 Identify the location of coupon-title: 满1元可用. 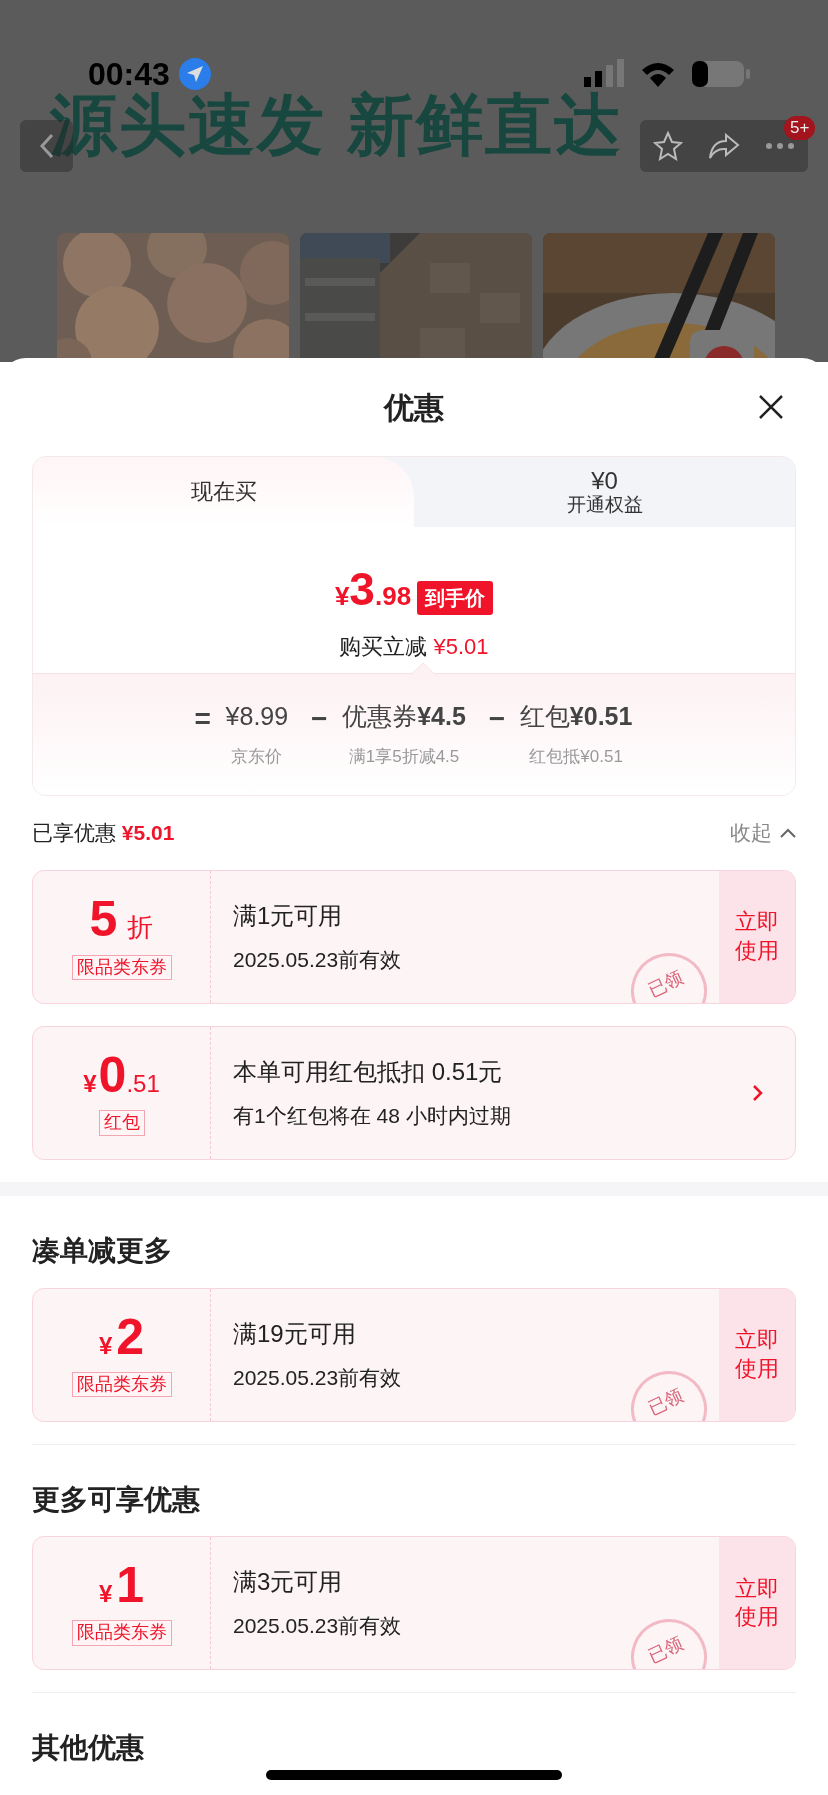
(288, 916).